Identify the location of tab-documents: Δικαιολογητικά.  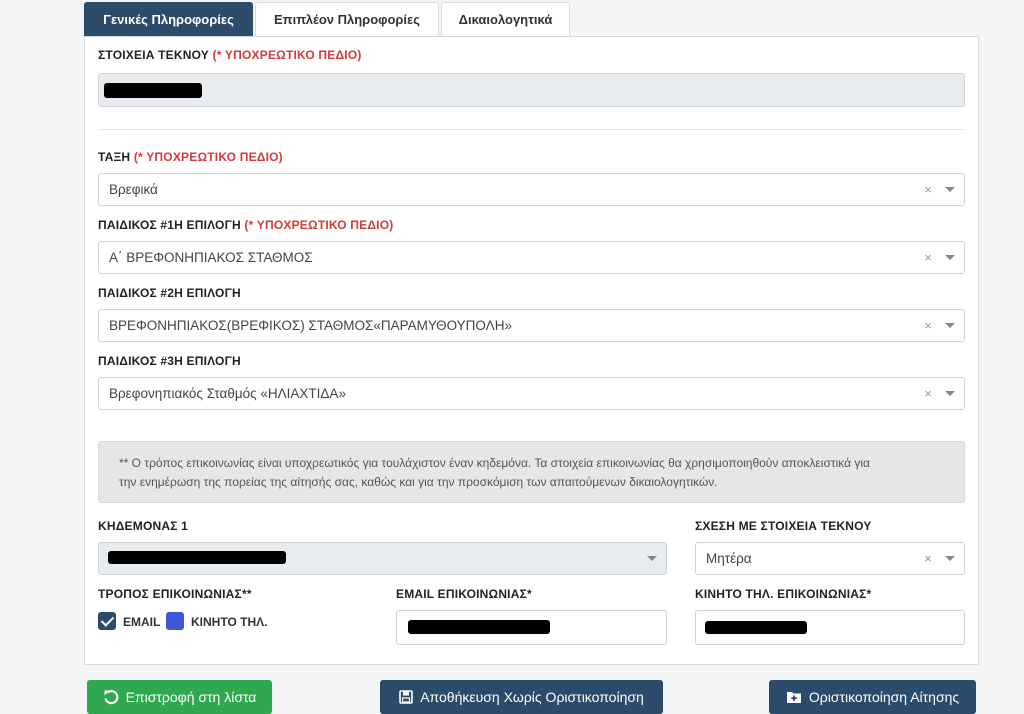
(505, 19).